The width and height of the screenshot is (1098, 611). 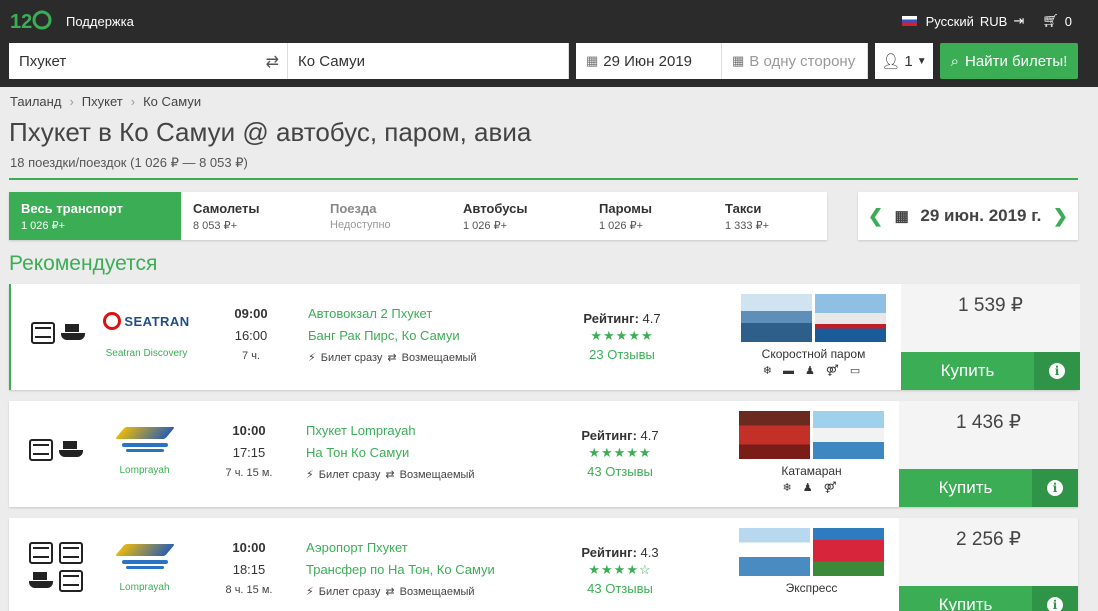 What do you see at coordinates (955, 61) in the screenshot?
I see `search-icon: ⌕` at bounding box center [955, 61].